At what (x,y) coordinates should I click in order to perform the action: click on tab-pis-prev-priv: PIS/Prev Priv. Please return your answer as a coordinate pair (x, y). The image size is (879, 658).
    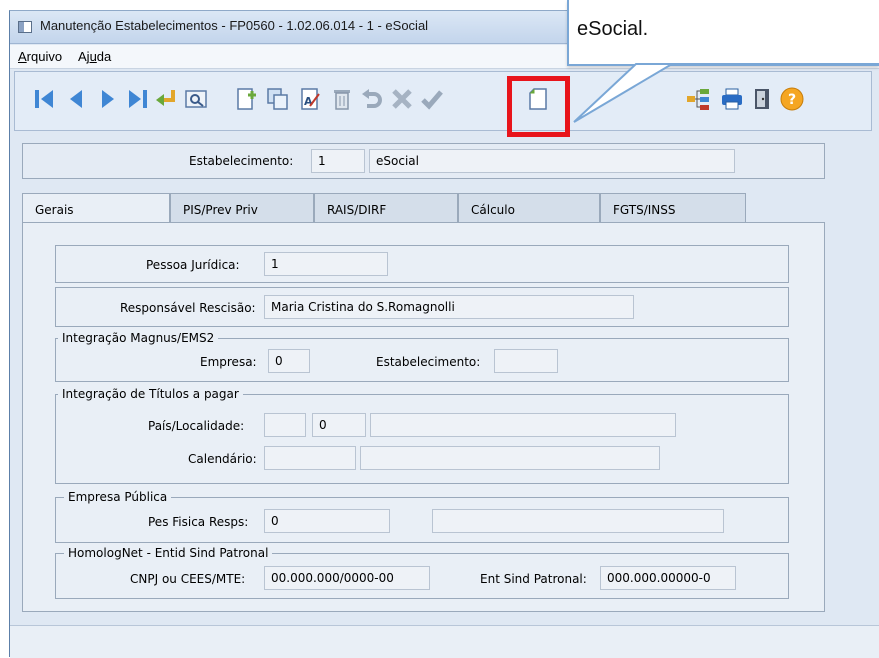
    Looking at the image, I should click on (242, 208).